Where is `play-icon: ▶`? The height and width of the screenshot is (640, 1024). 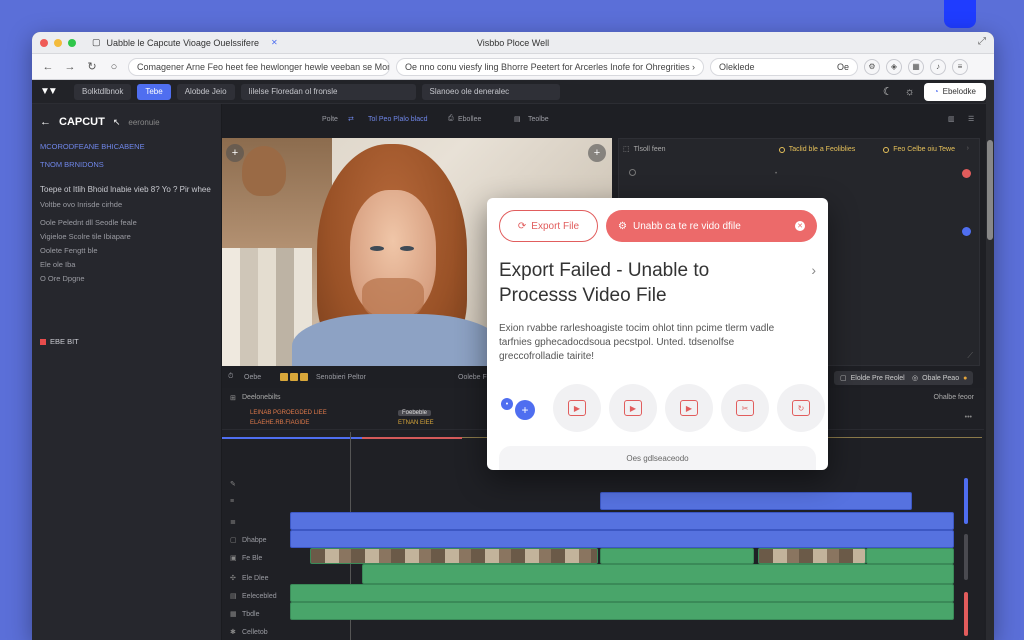
play-icon: ▶ is located at coordinates (633, 408).